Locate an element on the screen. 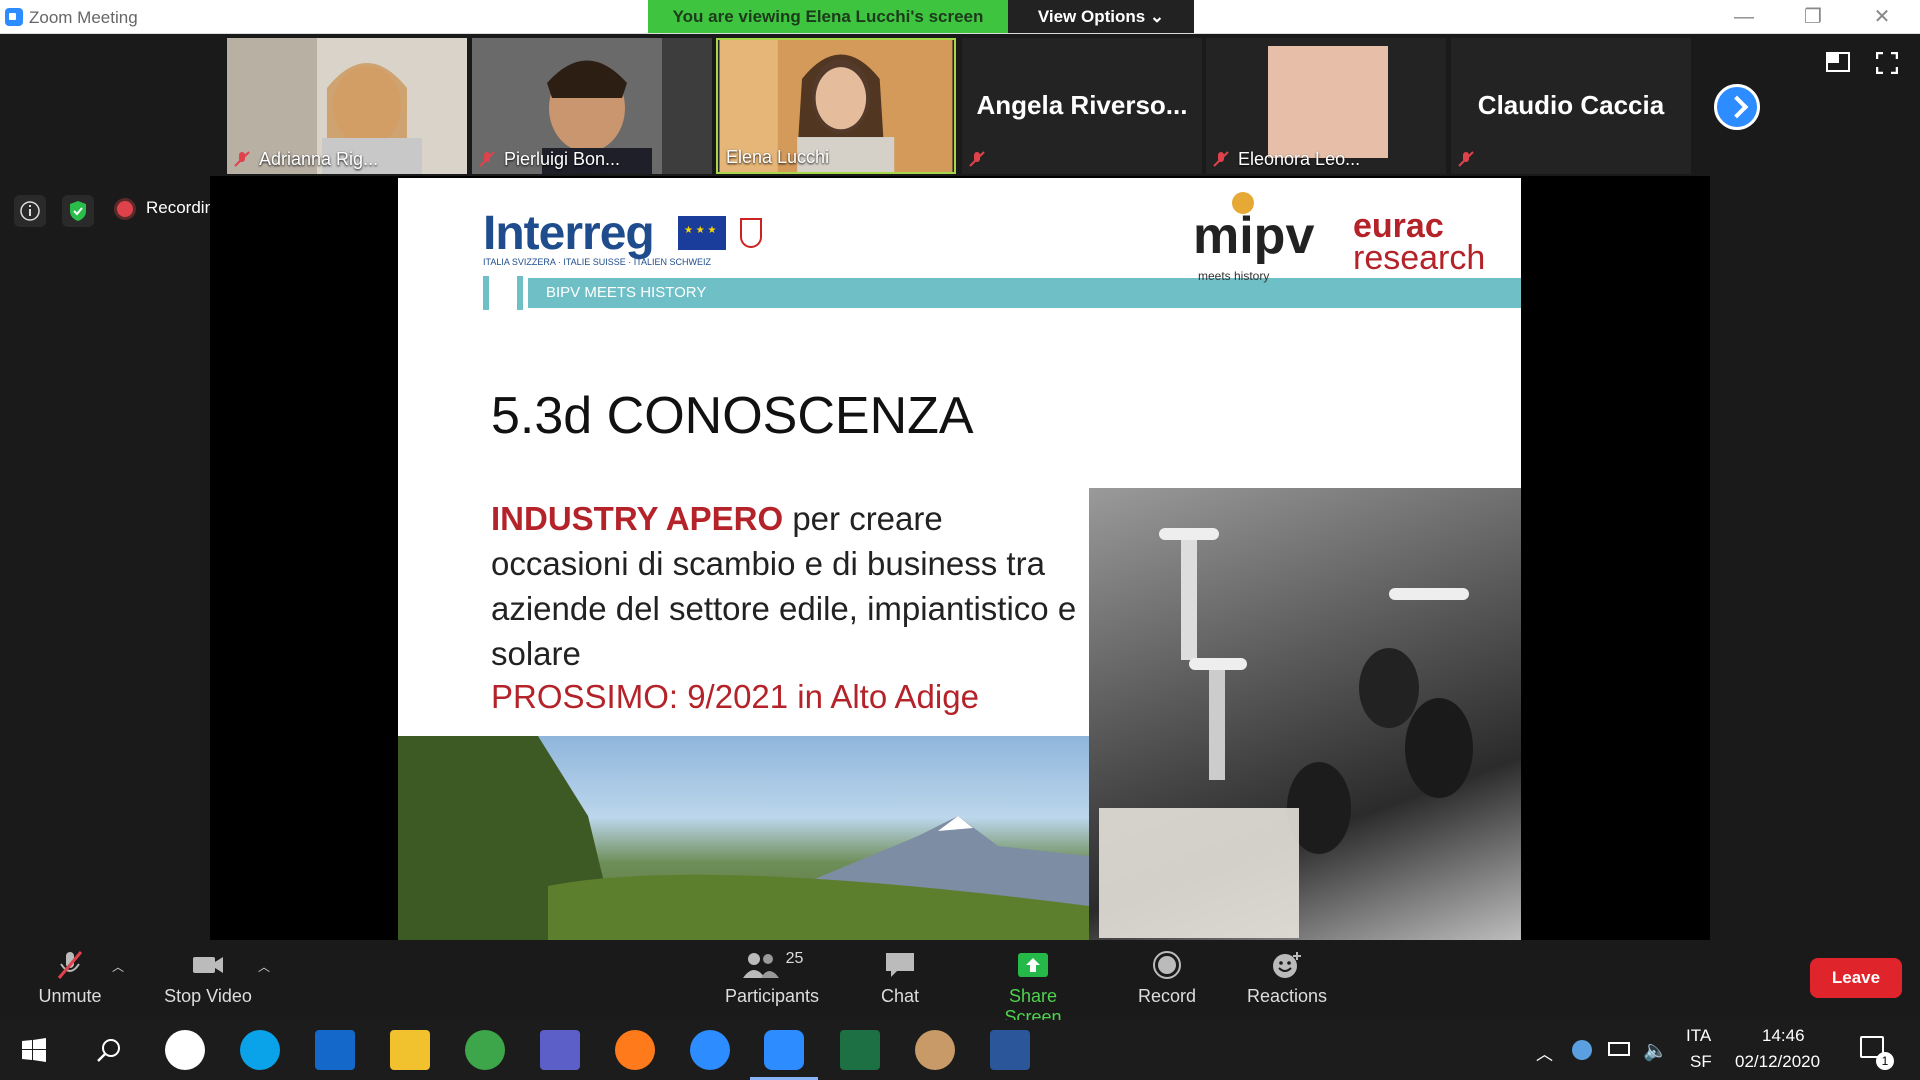  share-screen-button: Share Screen is located at coordinates (1033, 989).